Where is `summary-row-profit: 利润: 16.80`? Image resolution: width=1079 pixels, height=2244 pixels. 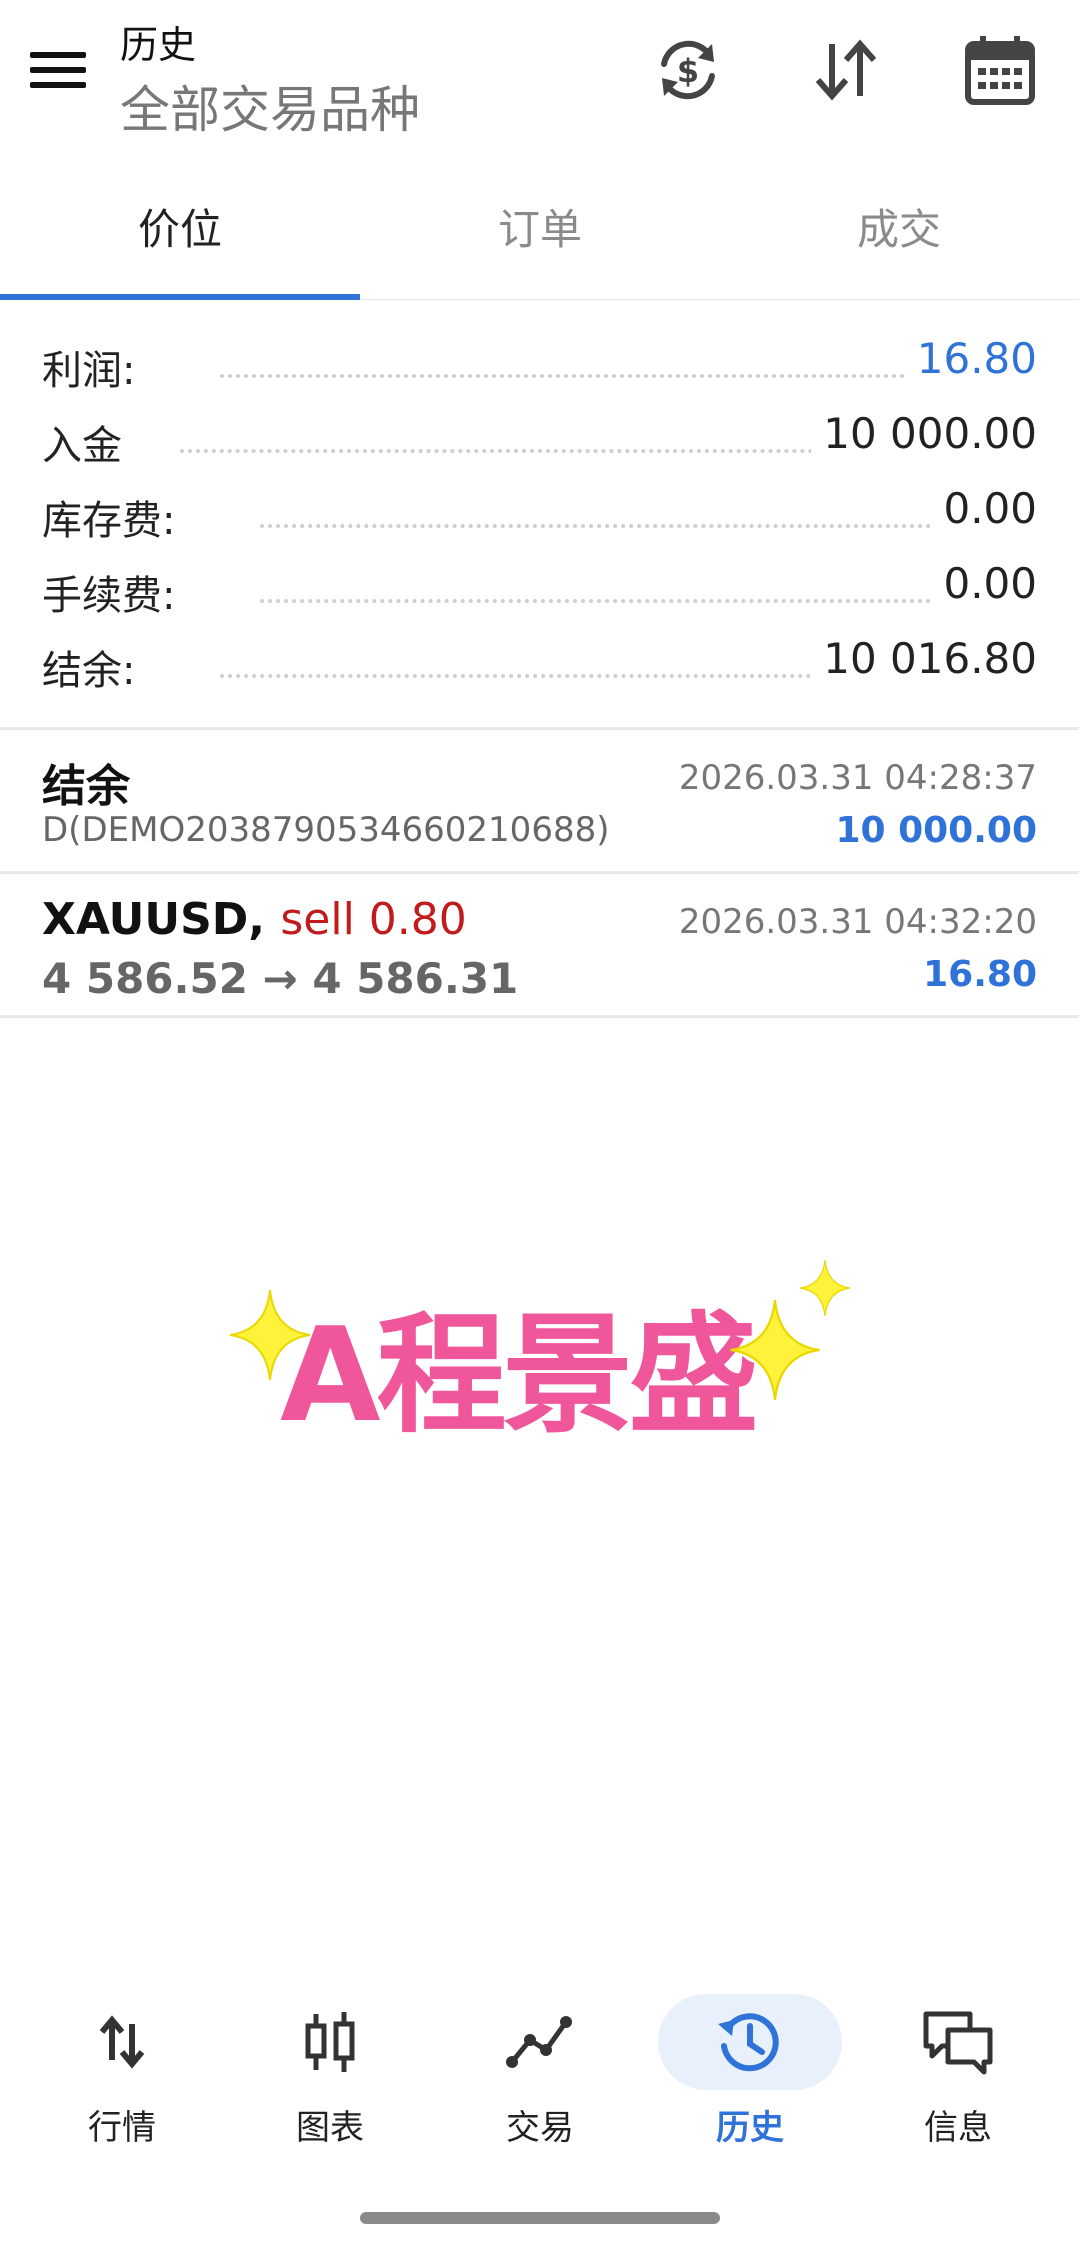
summary-row-profit: 利润: 16.80 is located at coordinates (539, 367).